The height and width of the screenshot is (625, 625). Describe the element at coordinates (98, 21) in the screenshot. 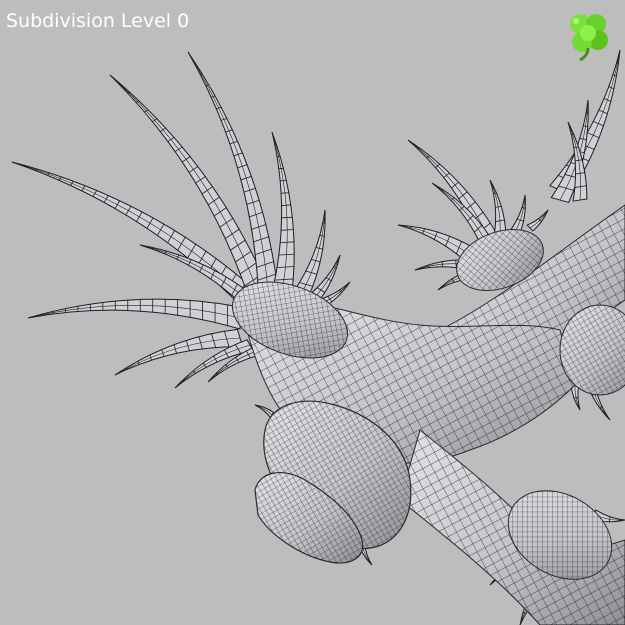

I see `subdivision-level-label: Subdivision Level 0` at that location.